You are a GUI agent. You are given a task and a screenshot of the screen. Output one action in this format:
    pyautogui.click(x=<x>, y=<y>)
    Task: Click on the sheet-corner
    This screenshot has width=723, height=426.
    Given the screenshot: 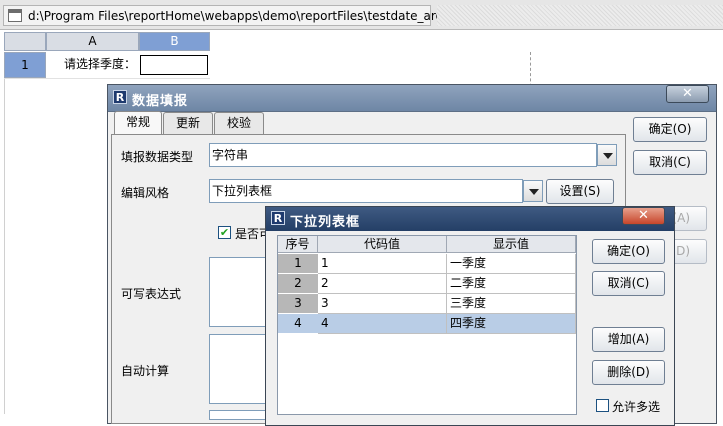 What is the action you would take?
    pyautogui.click(x=25, y=41)
    